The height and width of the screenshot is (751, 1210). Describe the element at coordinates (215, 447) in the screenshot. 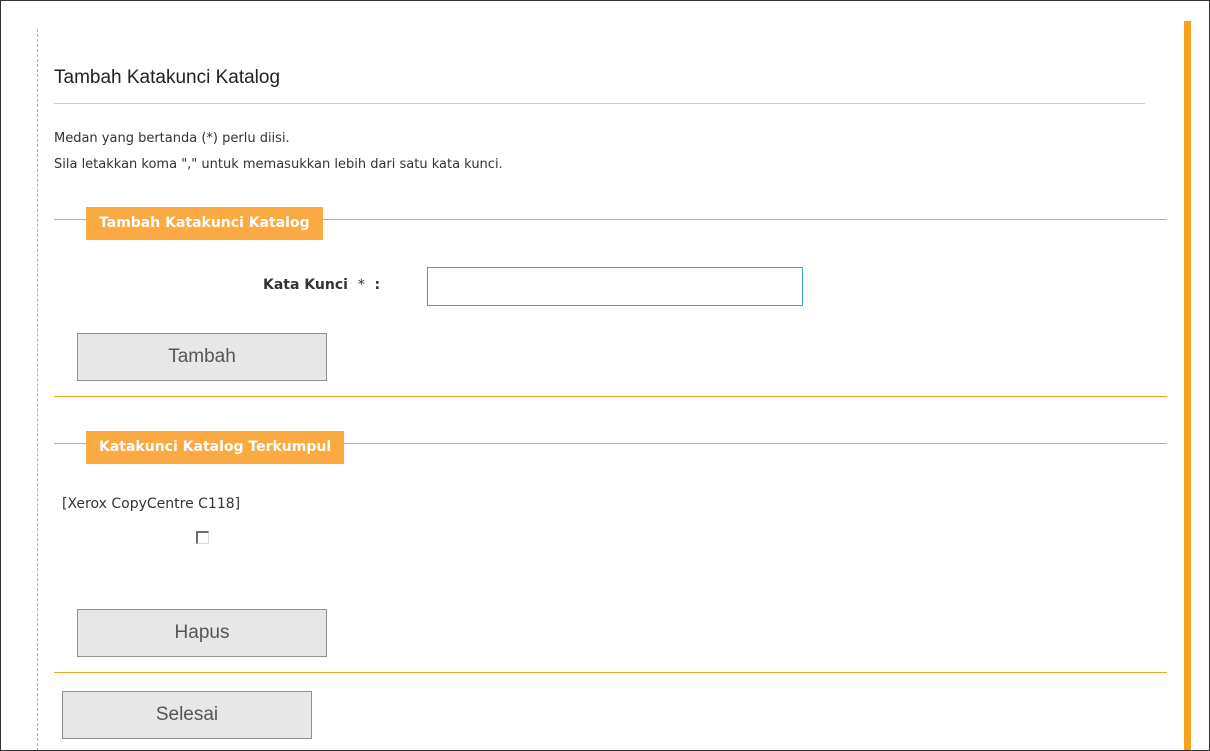

I see `collected-keywords-legend: Katakunci Katalog Terkumpul` at that location.